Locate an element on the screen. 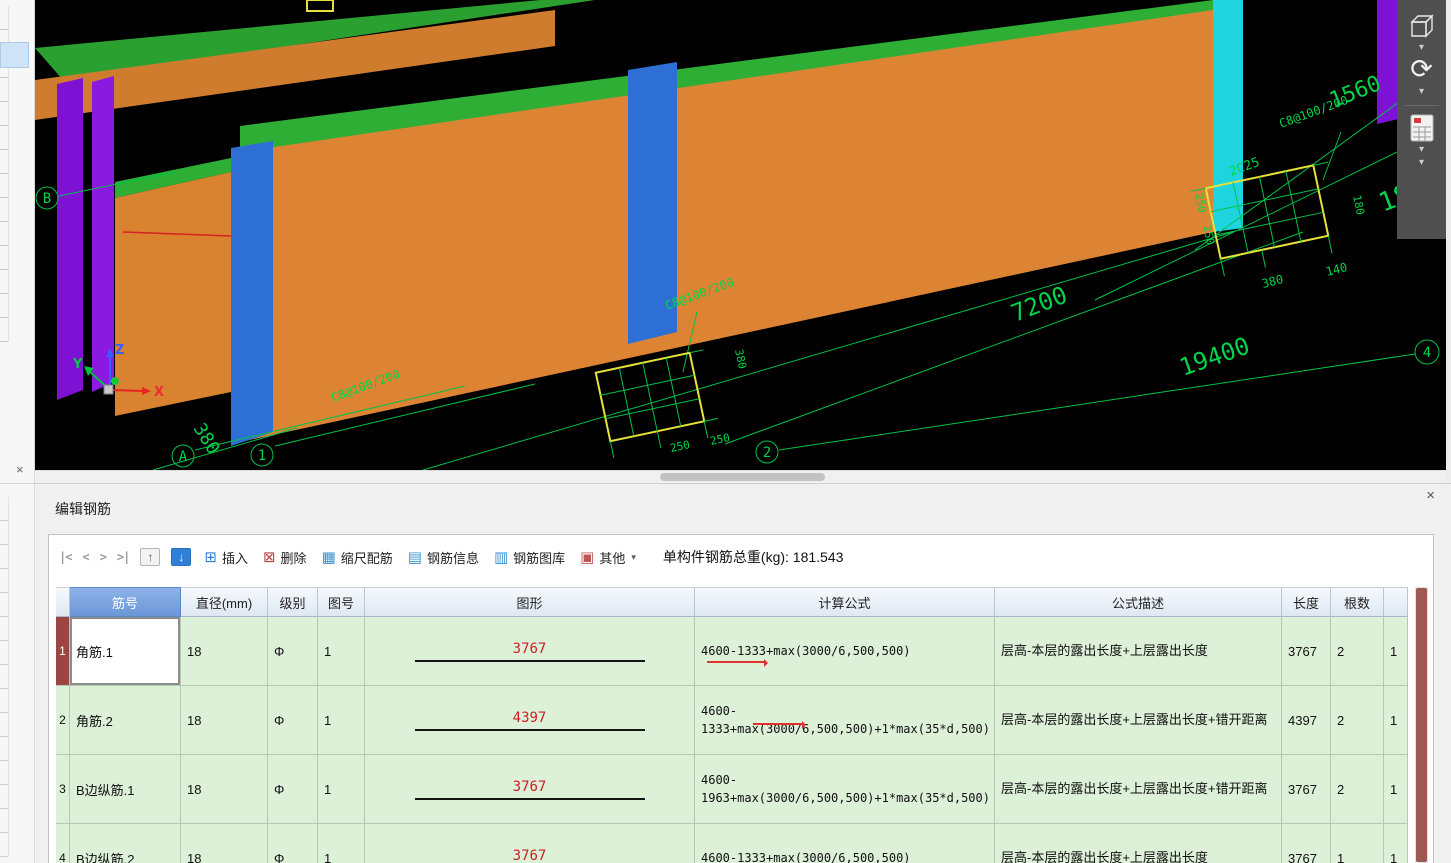 The image size is (1451, 863). move-up-button: ↑ is located at coordinates (150, 557).